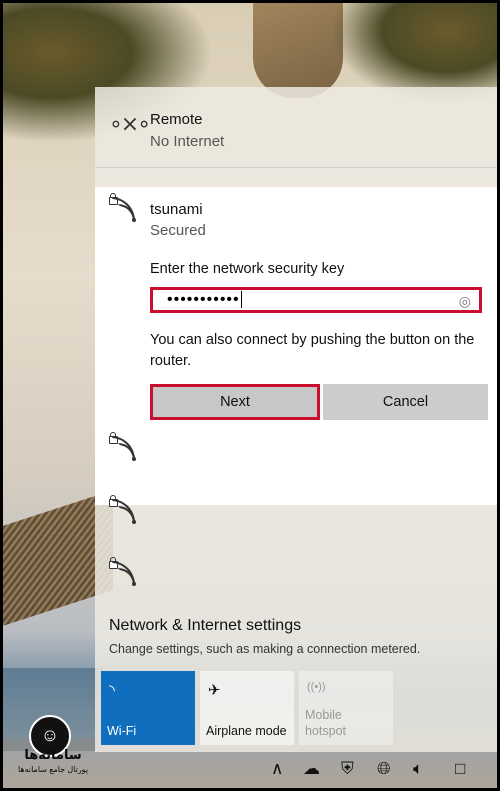 The width and height of the screenshot is (500, 791). What do you see at coordinates (418, 769) in the screenshot?
I see `volume-icon: 🔈︎` at bounding box center [418, 769].